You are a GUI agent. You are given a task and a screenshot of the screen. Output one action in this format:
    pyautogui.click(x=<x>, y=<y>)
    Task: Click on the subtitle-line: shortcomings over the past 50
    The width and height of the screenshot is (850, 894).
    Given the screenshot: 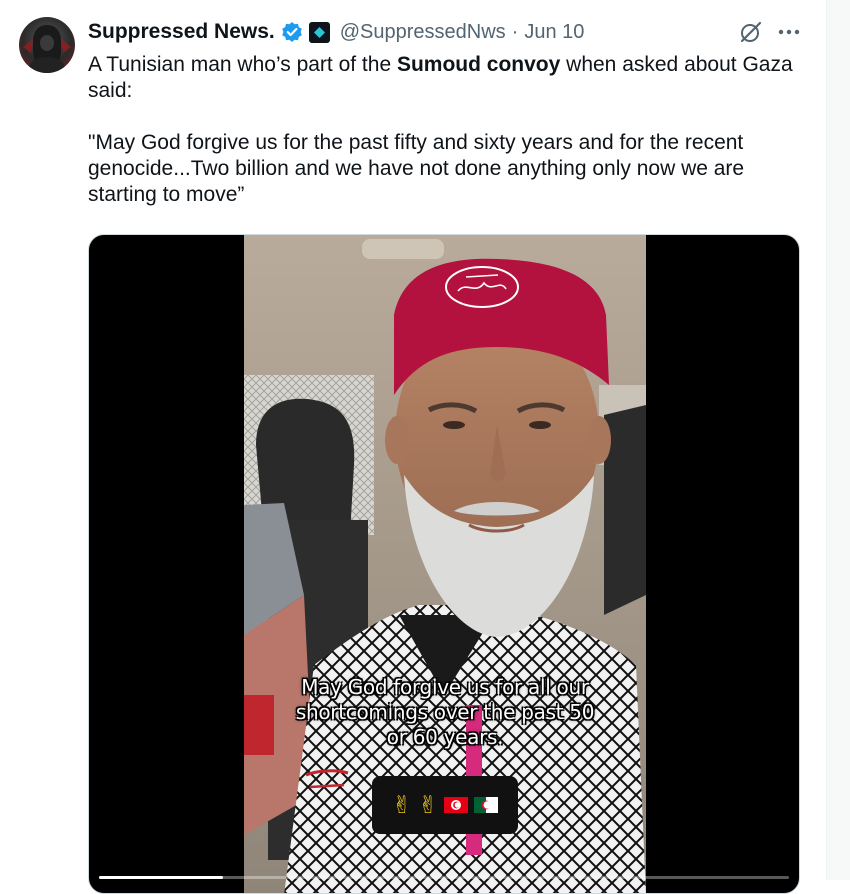 What is the action you would take?
    pyautogui.click(x=445, y=712)
    